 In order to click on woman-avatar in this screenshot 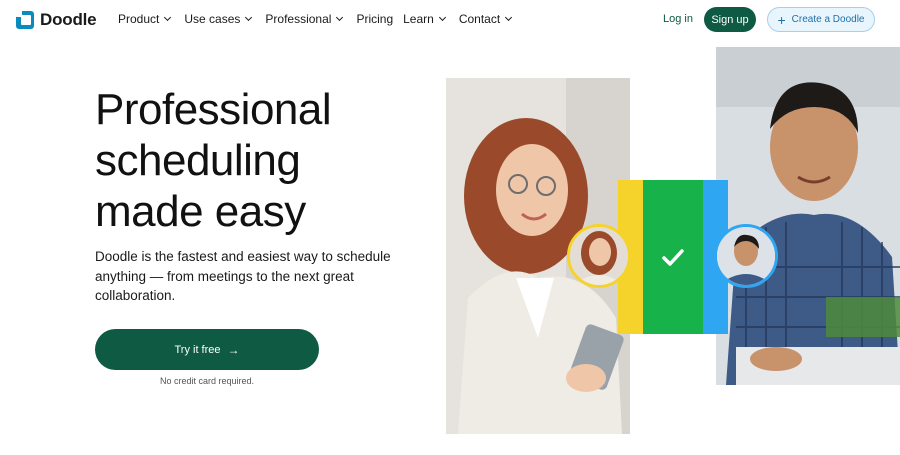, I will do `click(599, 256)`.